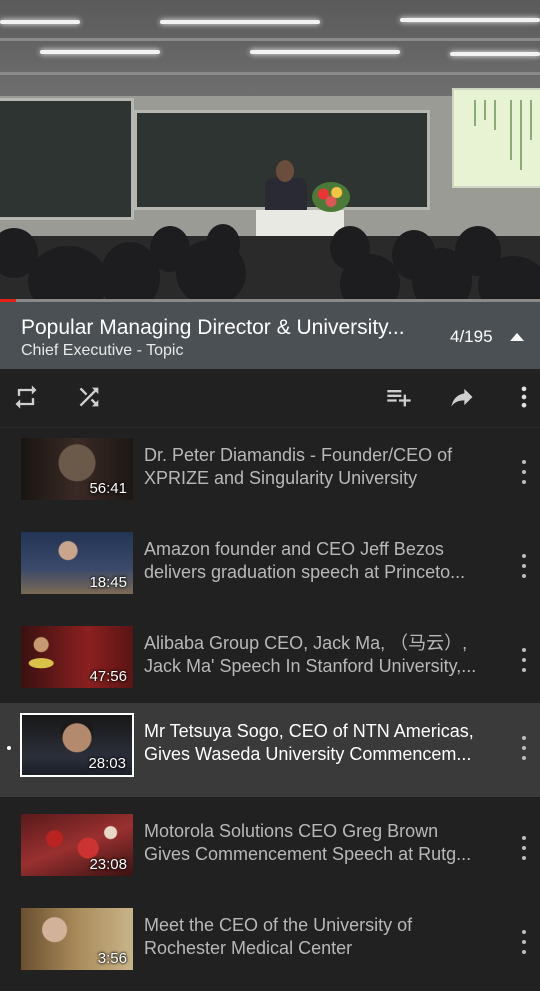 Image resolution: width=540 pixels, height=991 pixels. Describe the element at coordinates (77, 469) in the screenshot. I see `video-thumbnail: 56:41` at that location.